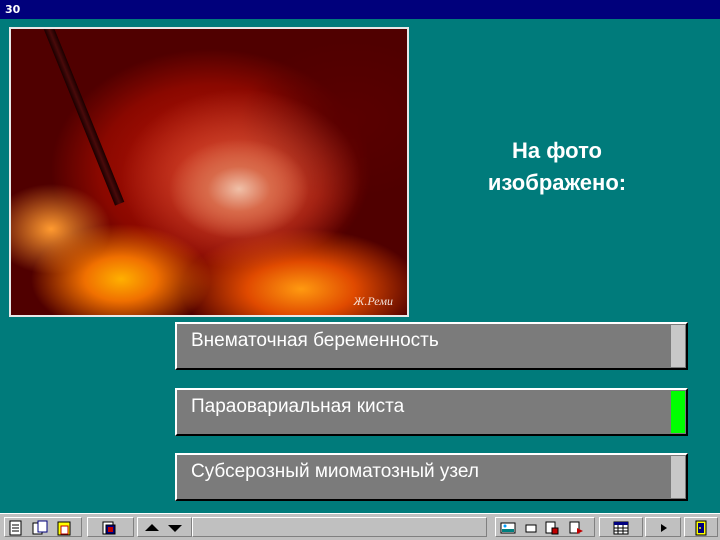  I want to click on question-line-1: На фото, so click(556, 150).